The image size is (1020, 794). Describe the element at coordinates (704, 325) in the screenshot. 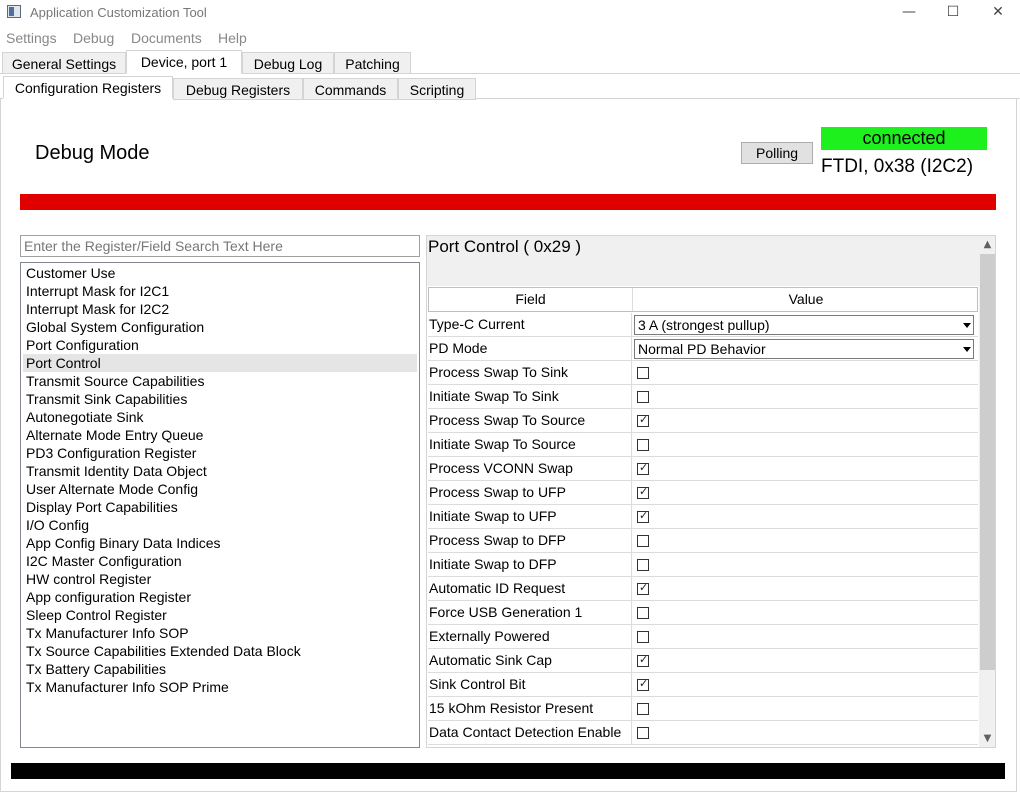

I see `dropdown-selected-value: 3 A (strongest pullup)` at that location.